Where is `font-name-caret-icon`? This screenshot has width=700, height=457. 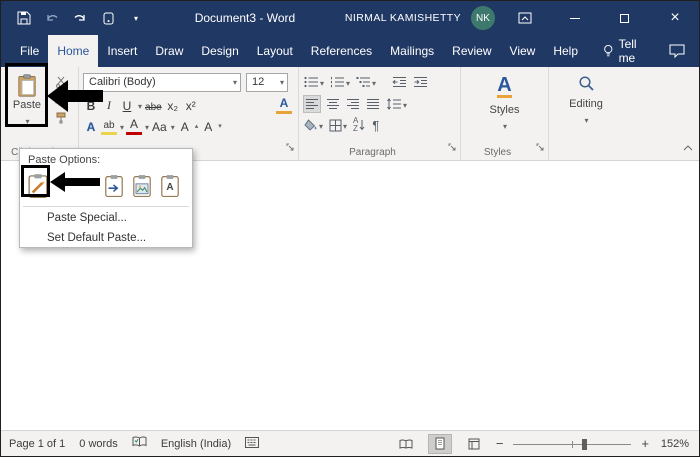 font-name-caret-icon is located at coordinates (234, 82).